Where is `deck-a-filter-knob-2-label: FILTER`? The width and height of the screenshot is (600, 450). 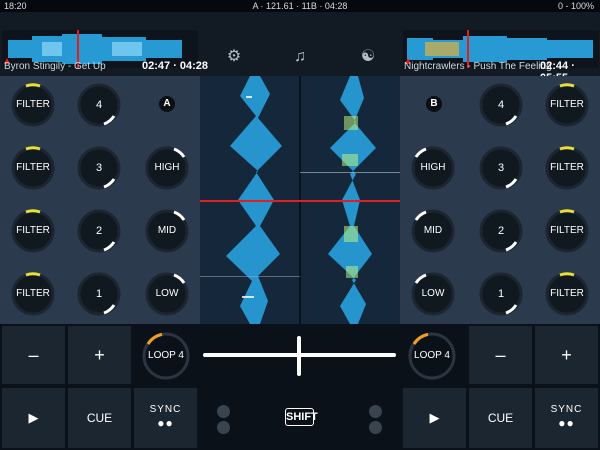 deck-a-filter-knob-2-label: FILTER is located at coordinates (33, 167).